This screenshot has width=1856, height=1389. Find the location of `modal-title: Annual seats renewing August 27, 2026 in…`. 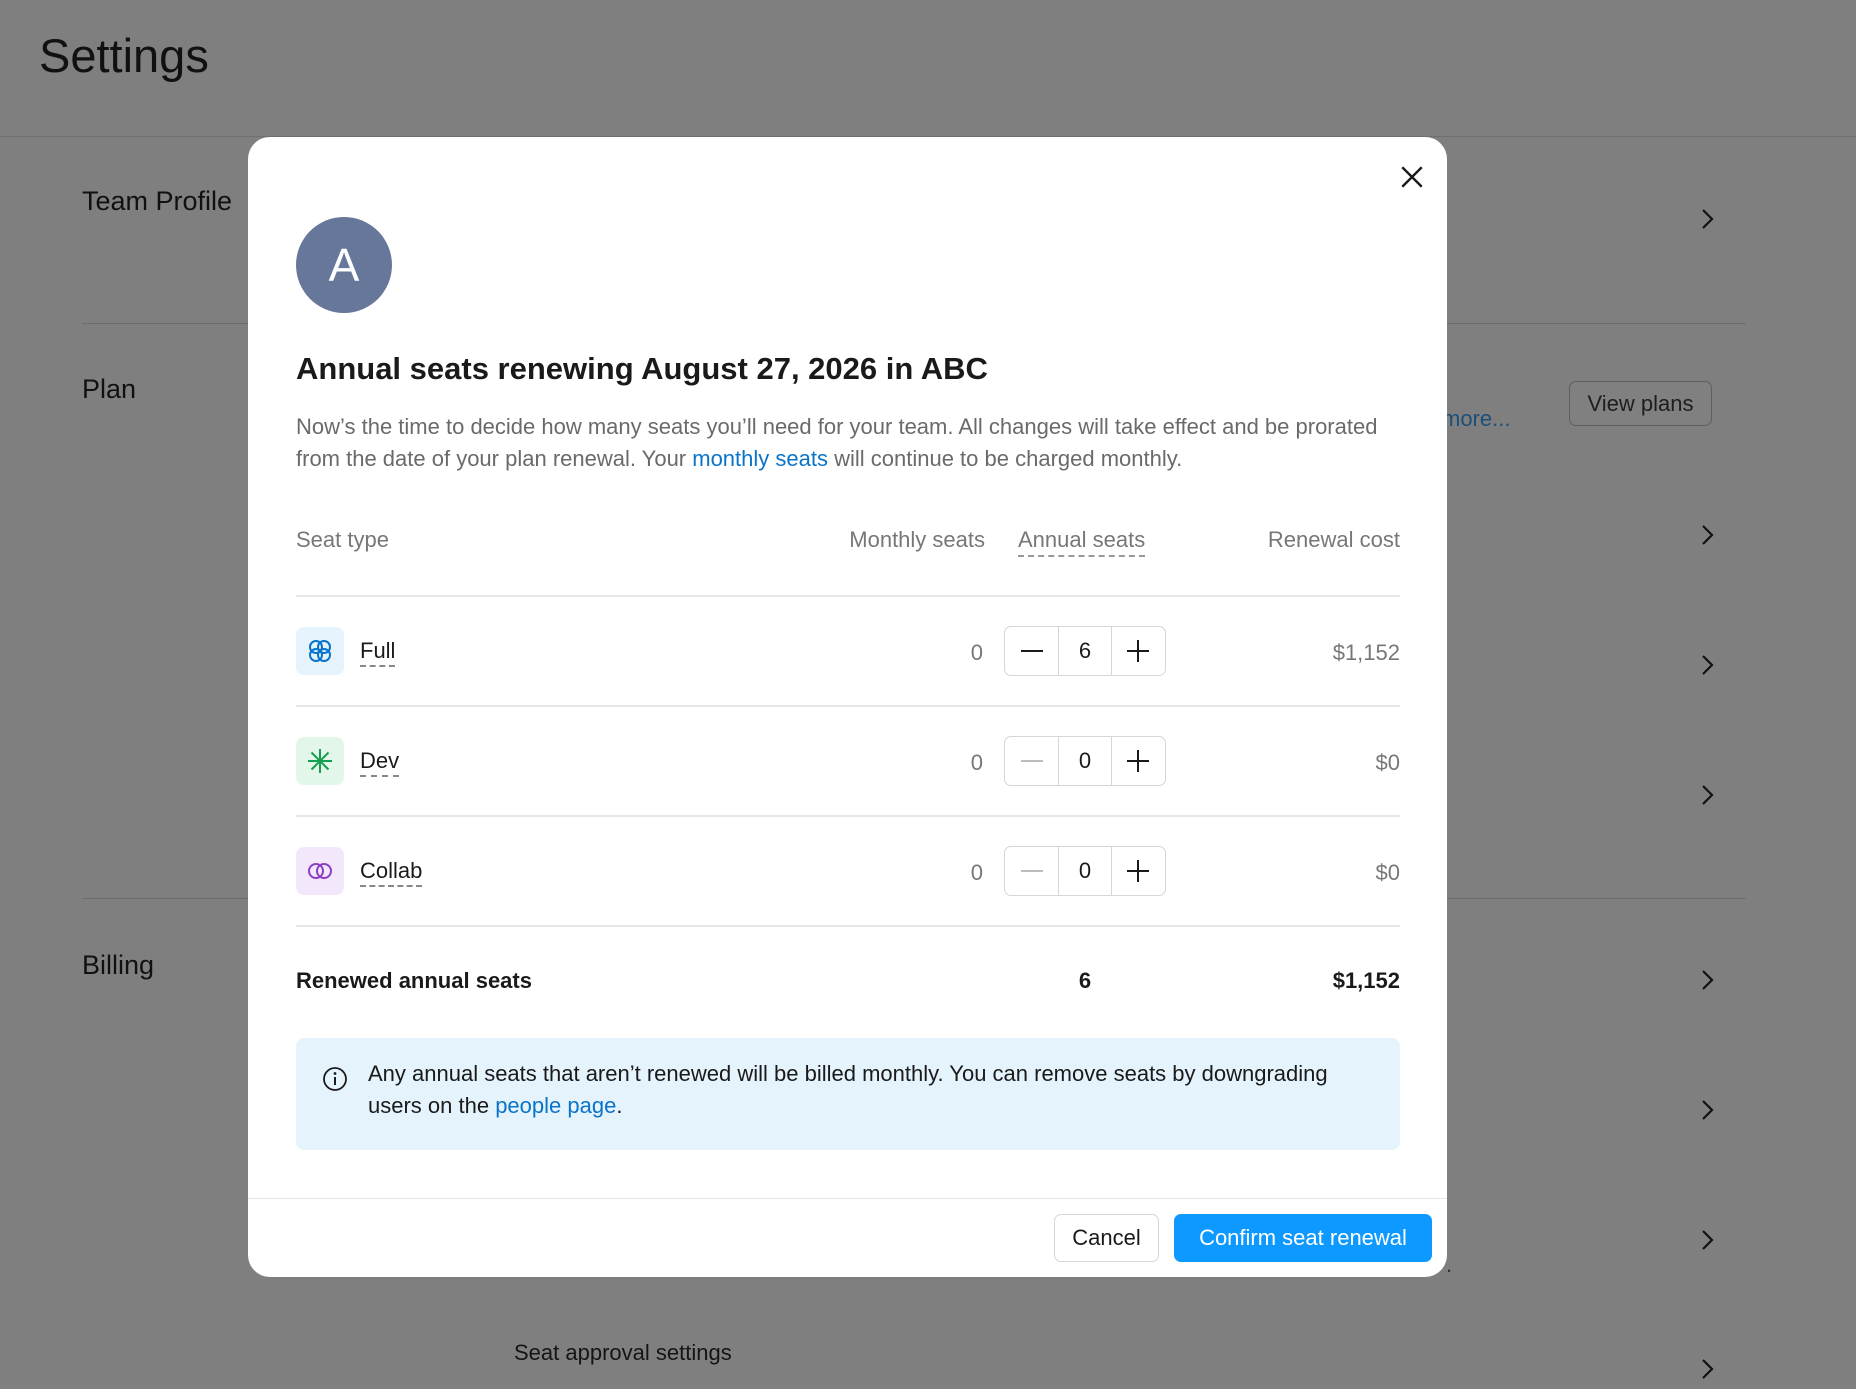

modal-title: Annual seats renewing August 27, 2026 in… is located at coordinates (642, 368).